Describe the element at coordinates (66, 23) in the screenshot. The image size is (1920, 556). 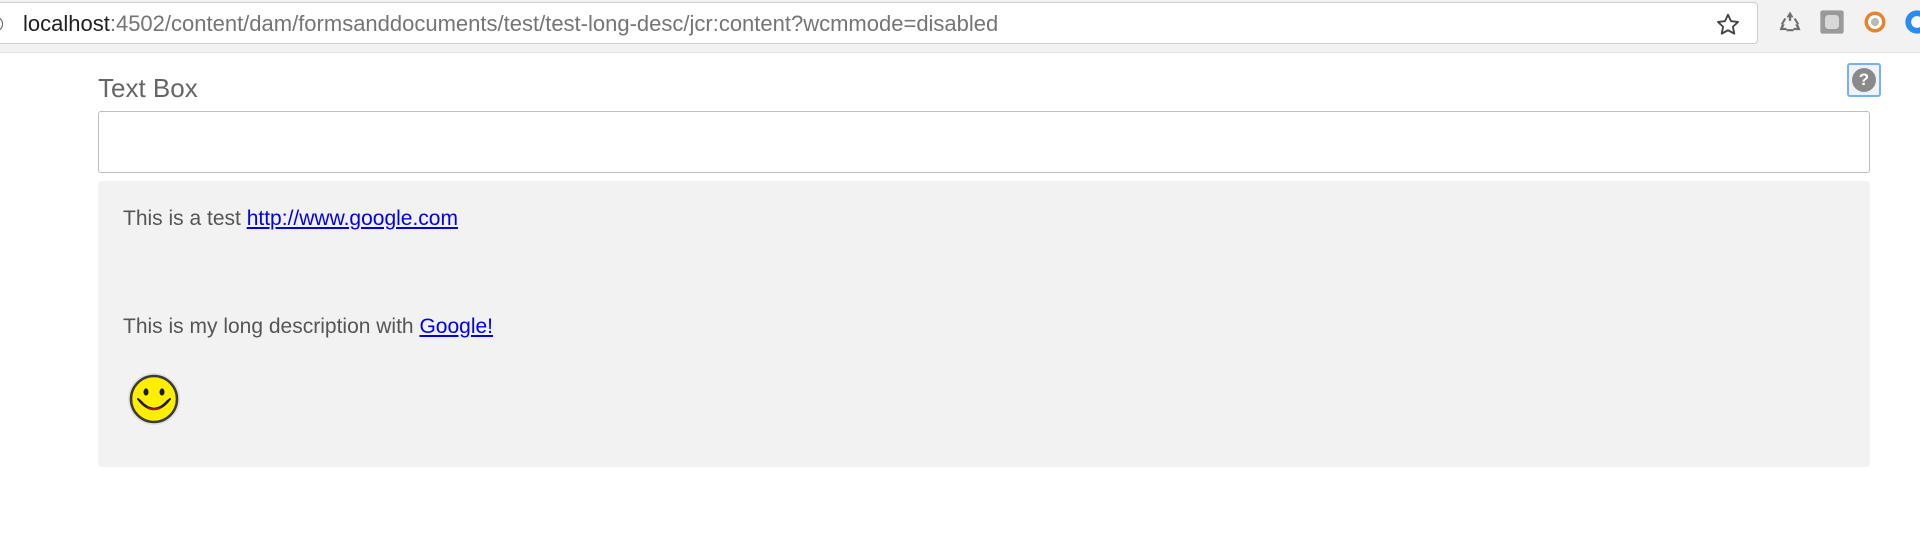
I see `url-host: localhost` at that location.